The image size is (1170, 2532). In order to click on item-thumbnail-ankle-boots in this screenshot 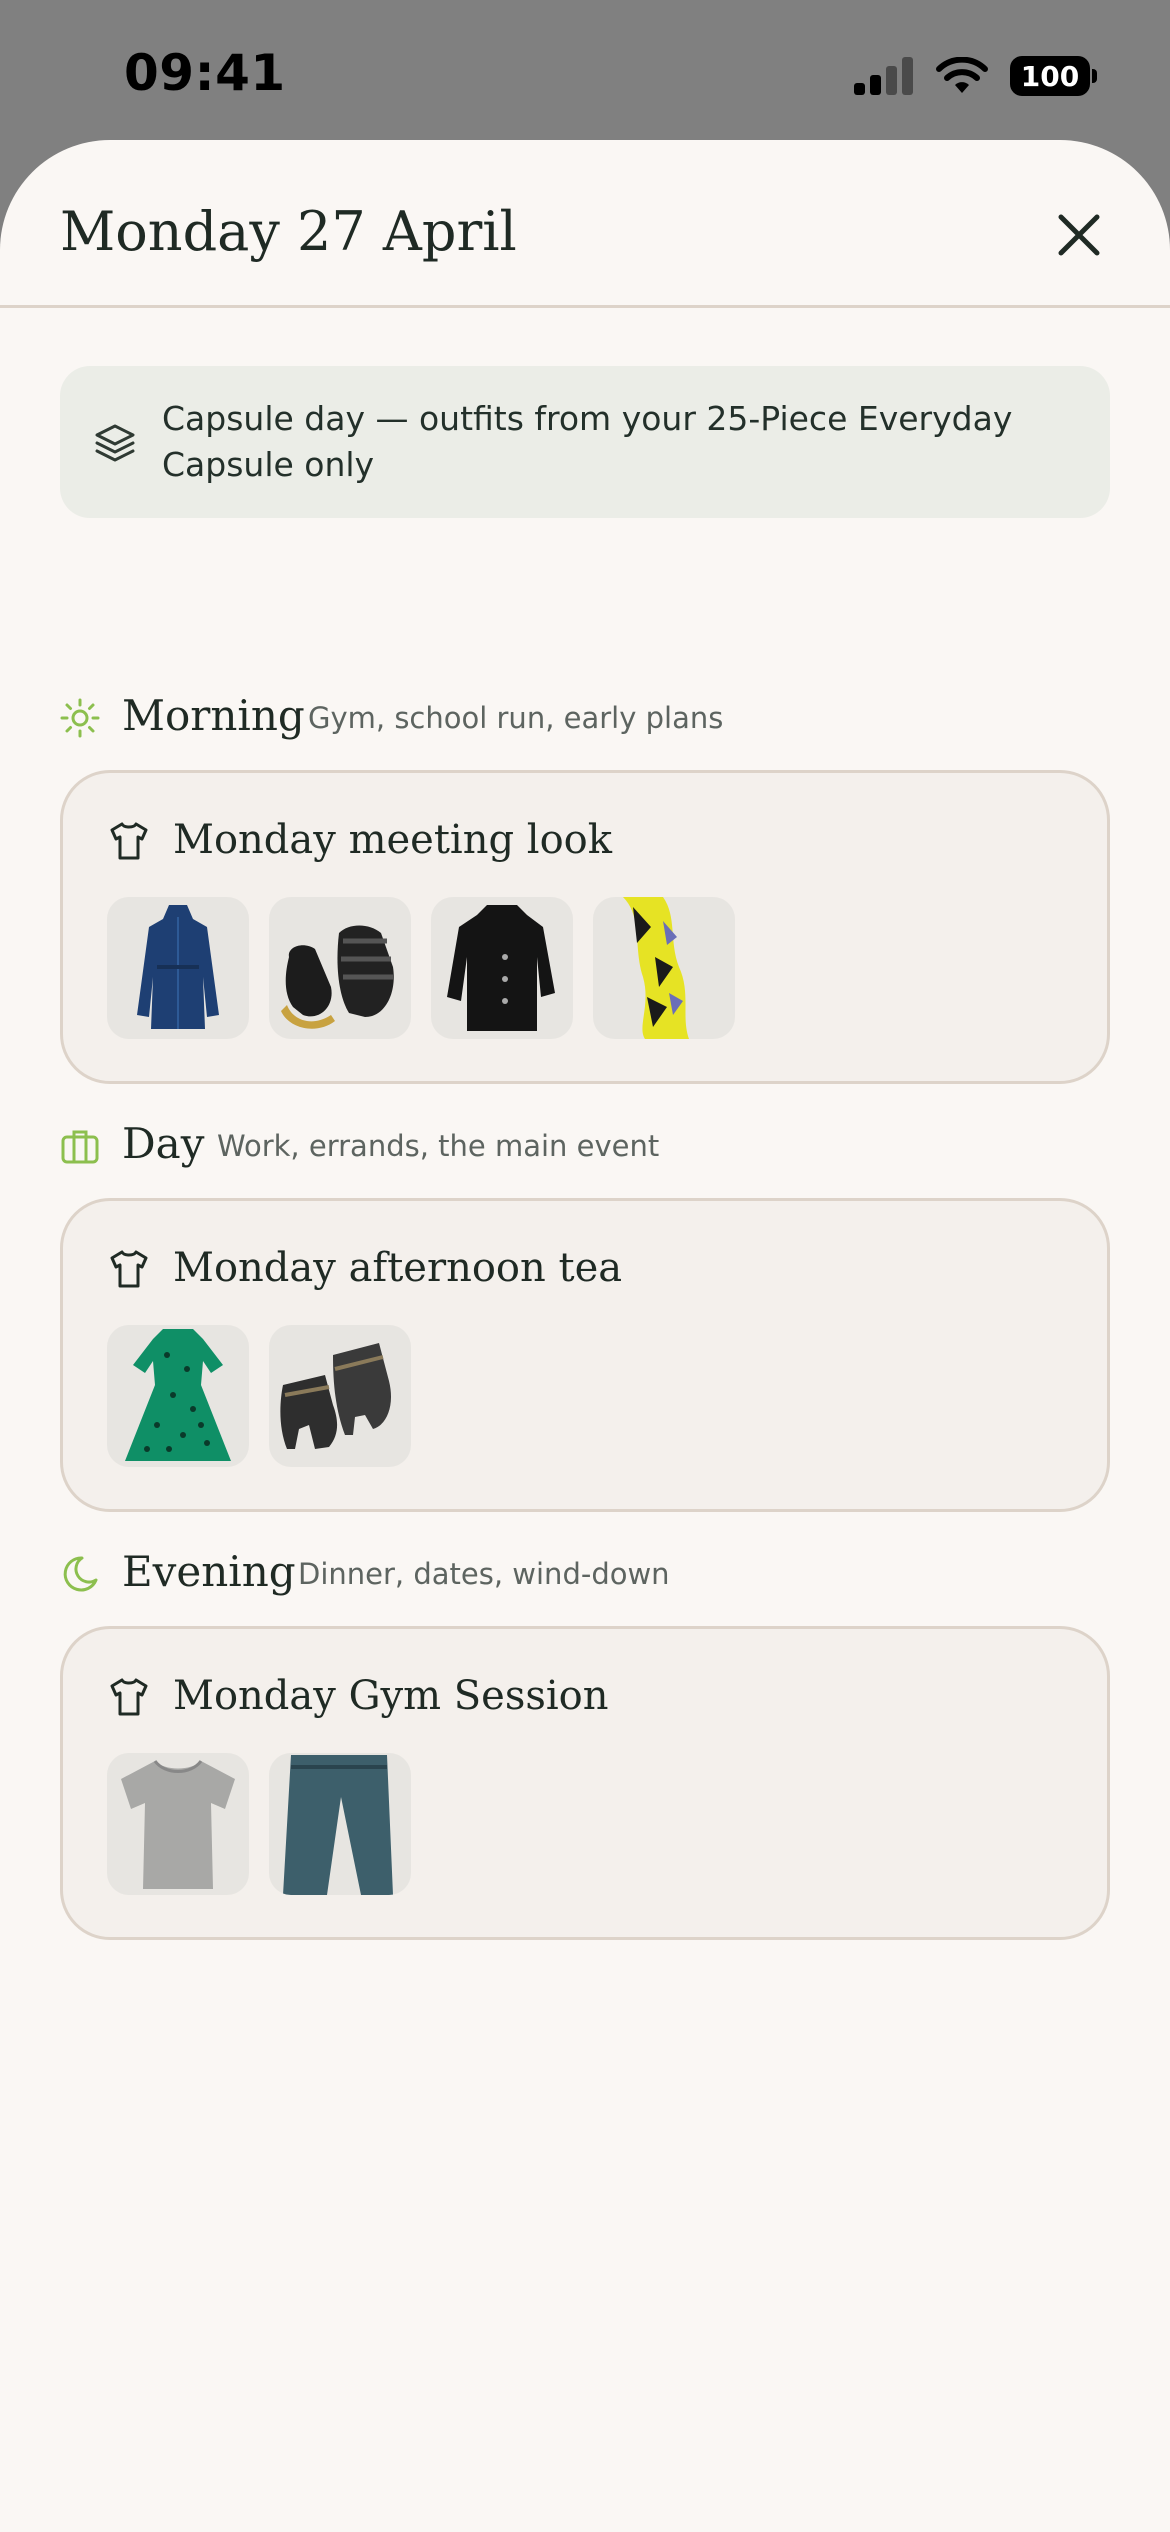, I will do `click(340, 1396)`.